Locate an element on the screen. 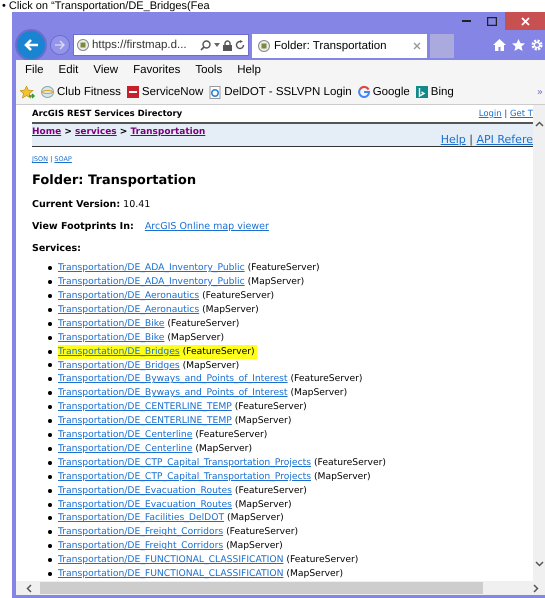 Image resolution: width=545 pixels, height=598 pixels. service-entry: Transportation/DE_Evacuation_Routes (FeatureServer) is located at coordinates (182, 491).